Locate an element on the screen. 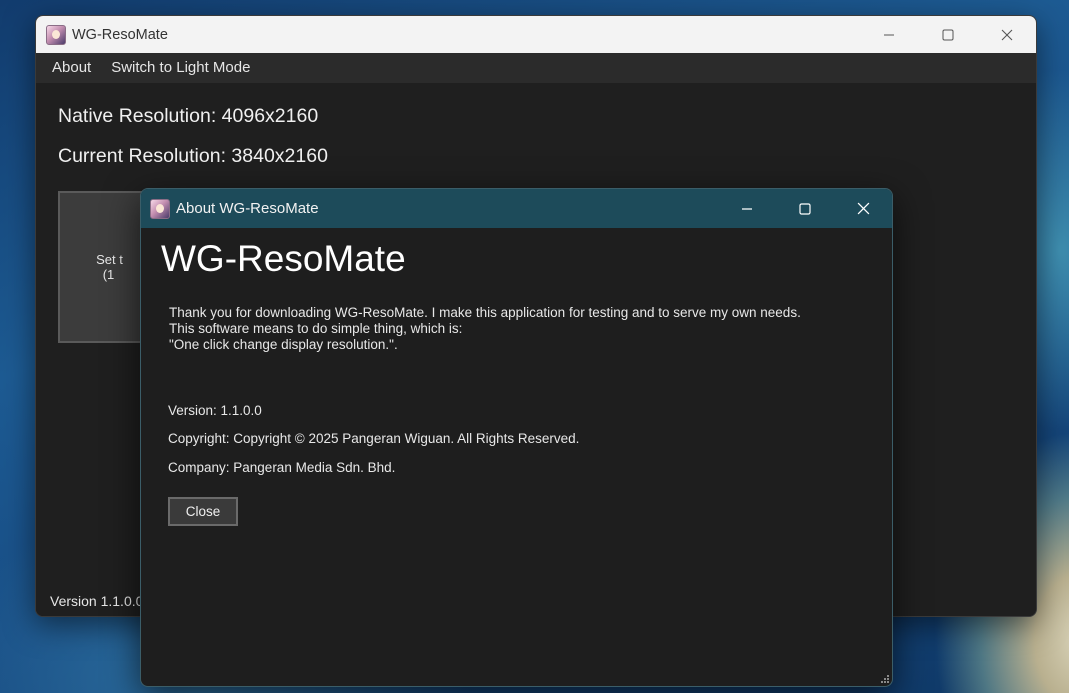 Image resolution: width=1069 pixels, height=693 pixels. menu-bar: About Switch to Light Mode is located at coordinates (536, 68).